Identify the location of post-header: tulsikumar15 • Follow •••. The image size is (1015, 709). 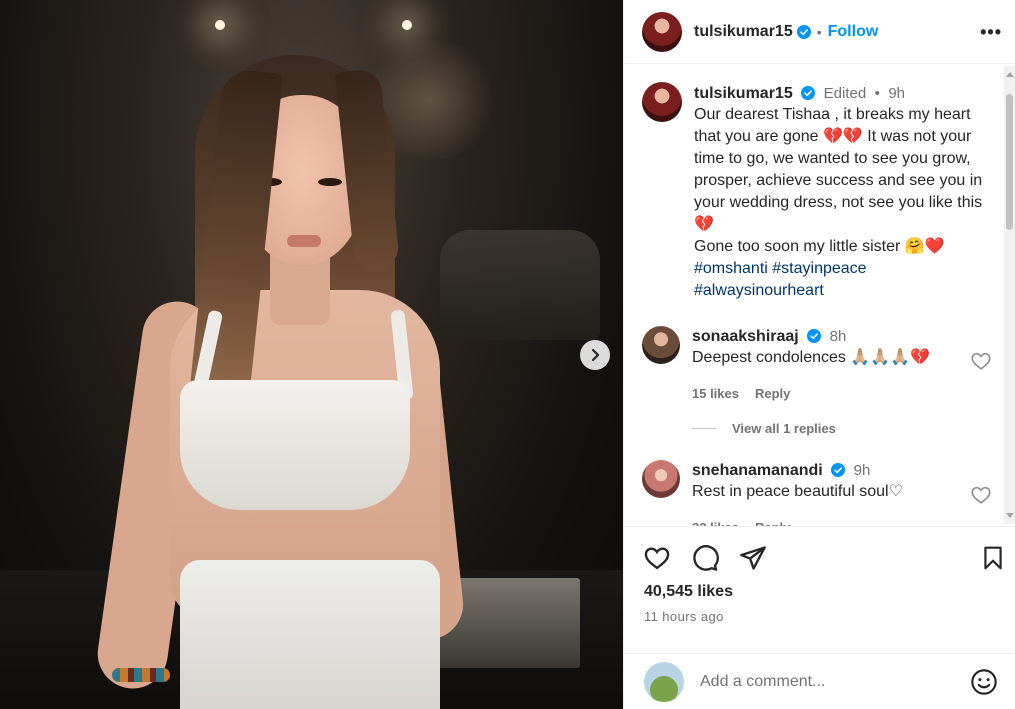
(819, 32).